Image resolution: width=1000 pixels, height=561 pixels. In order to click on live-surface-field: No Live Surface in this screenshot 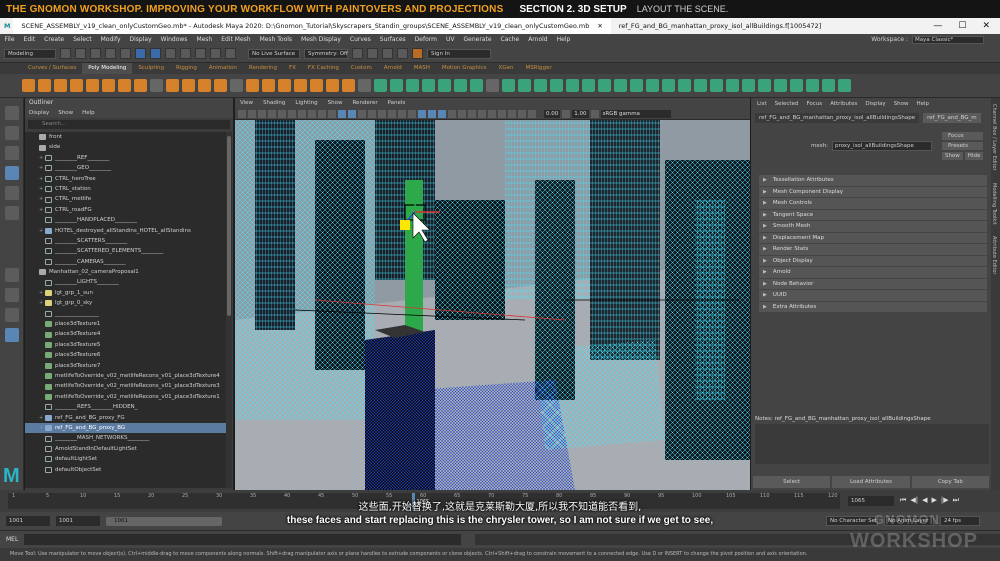, I will do `click(274, 53)`.